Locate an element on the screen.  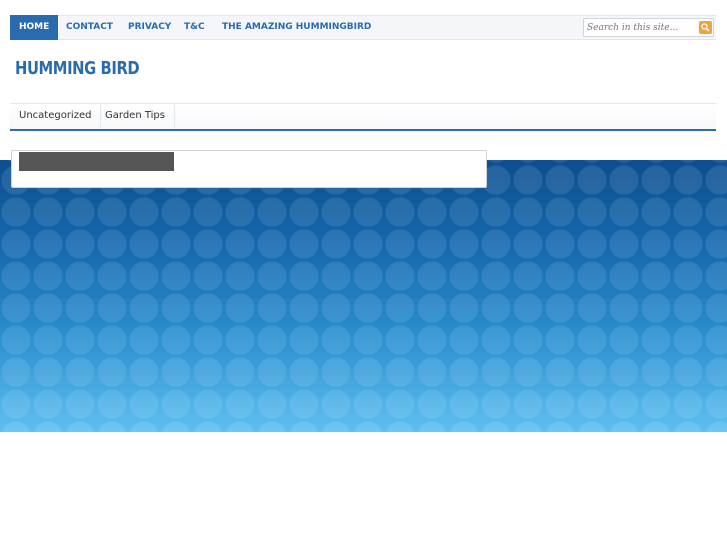
nav-item-tc: T&C is located at coordinates (194, 27).